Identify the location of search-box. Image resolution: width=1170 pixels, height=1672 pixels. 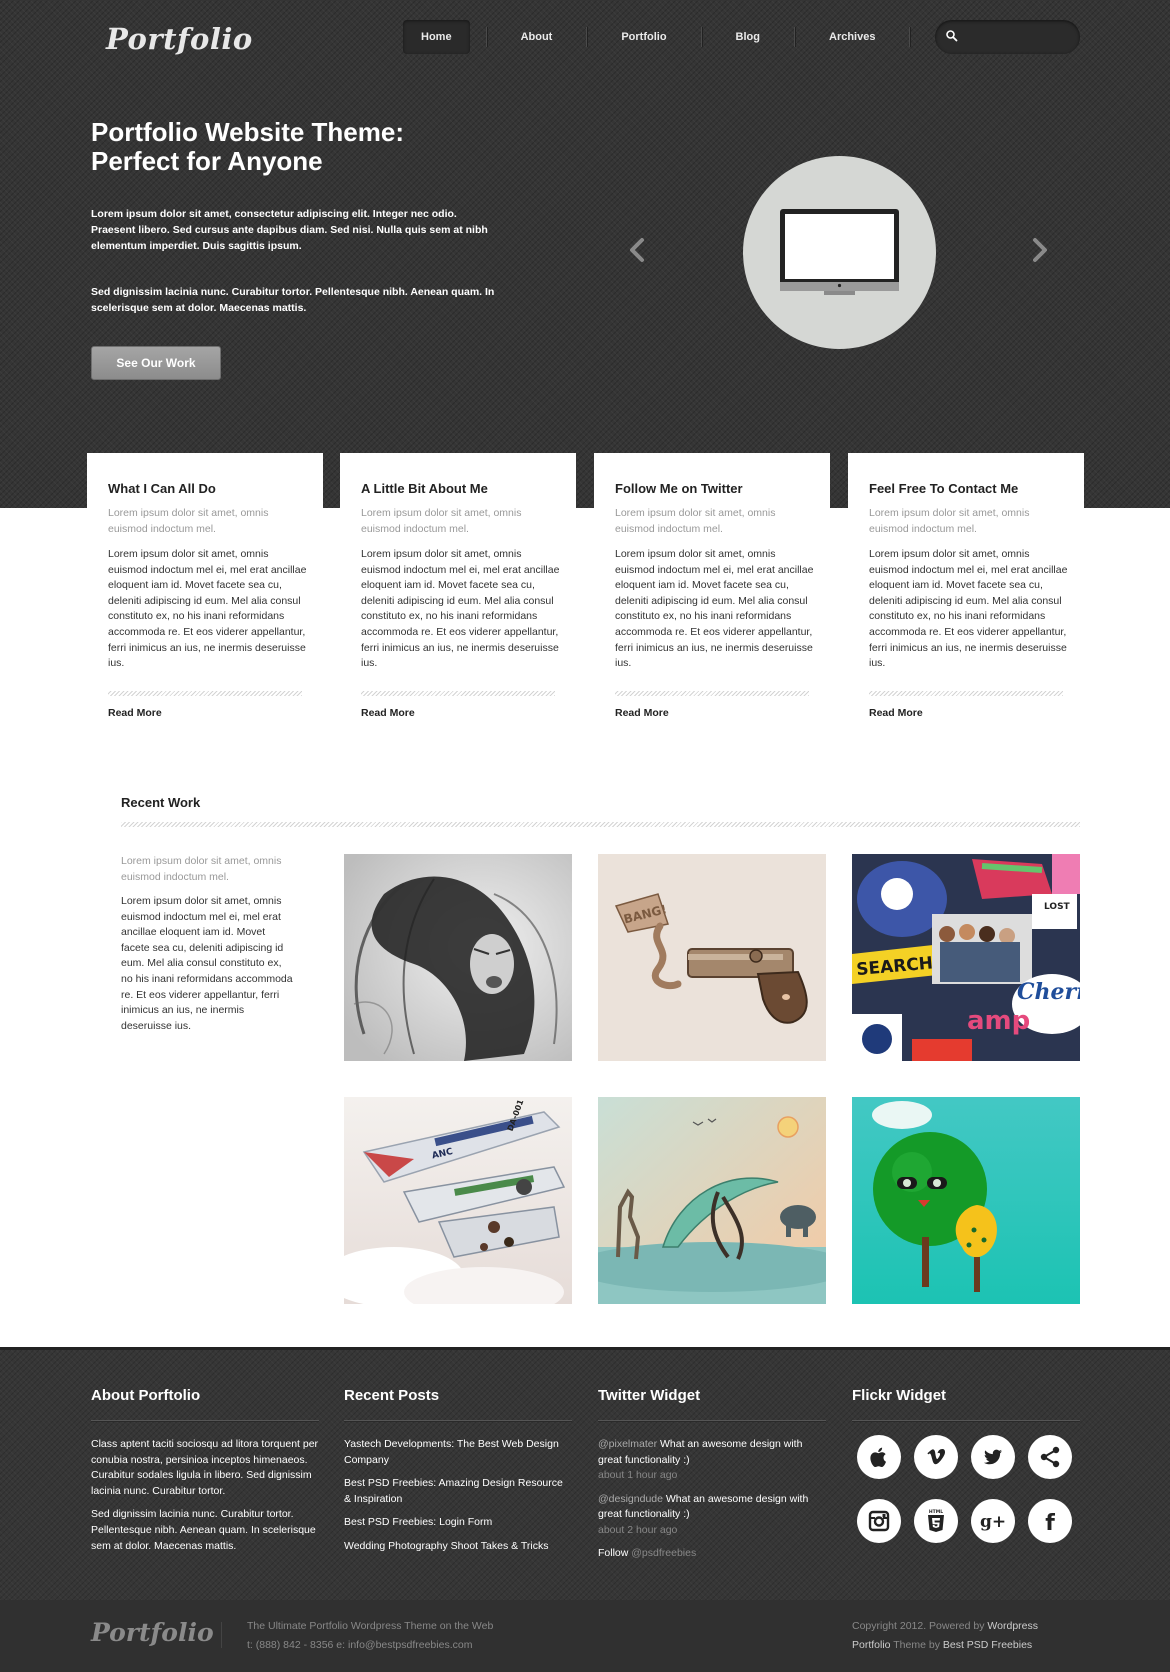
(1007, 37).